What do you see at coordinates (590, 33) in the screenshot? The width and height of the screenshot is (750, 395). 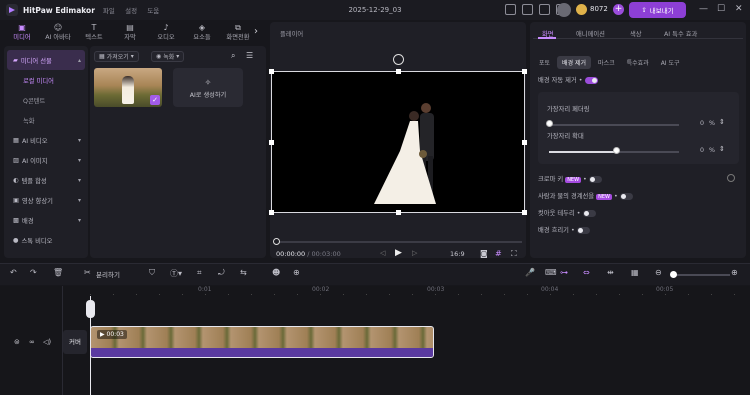 I see `tab-animation: 애니메이션` at bounding box center [590, 33].